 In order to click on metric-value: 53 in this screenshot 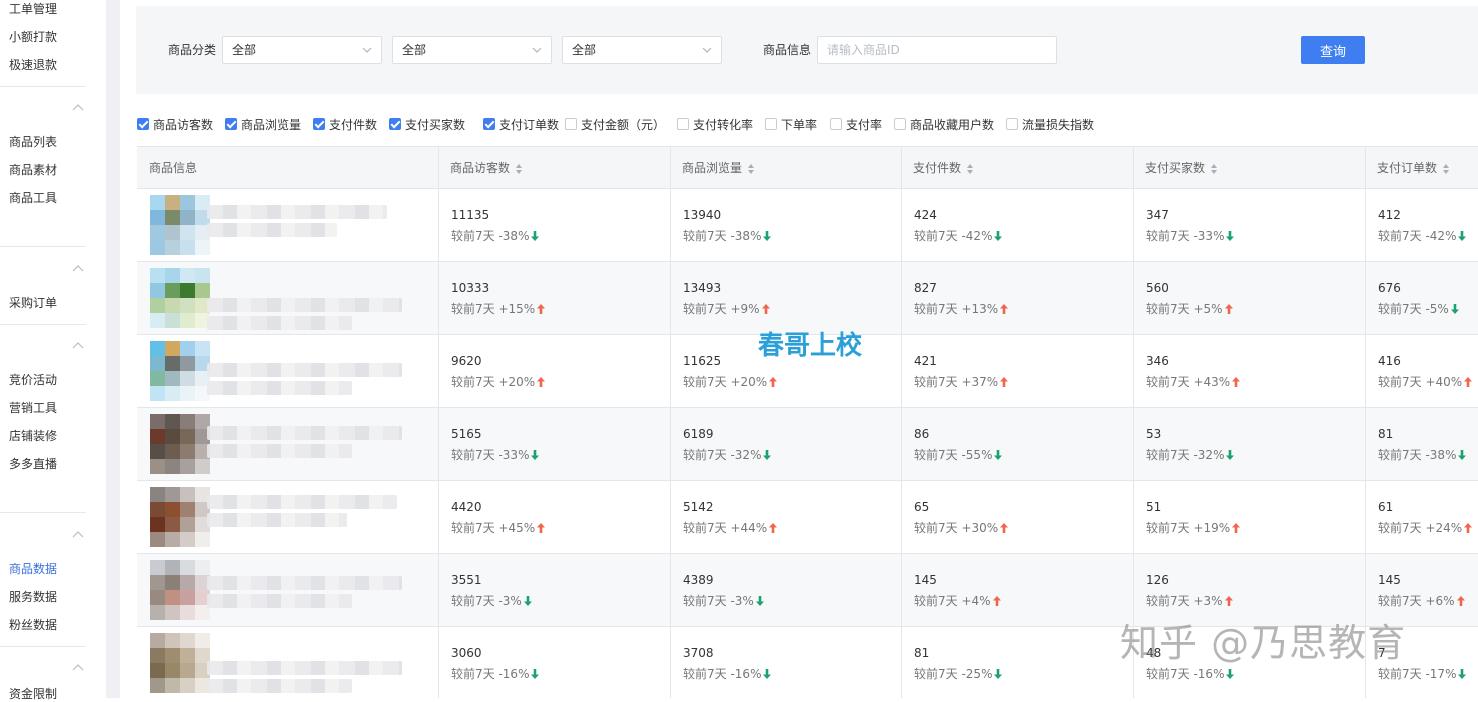, I will do `click(1154, 434)`.